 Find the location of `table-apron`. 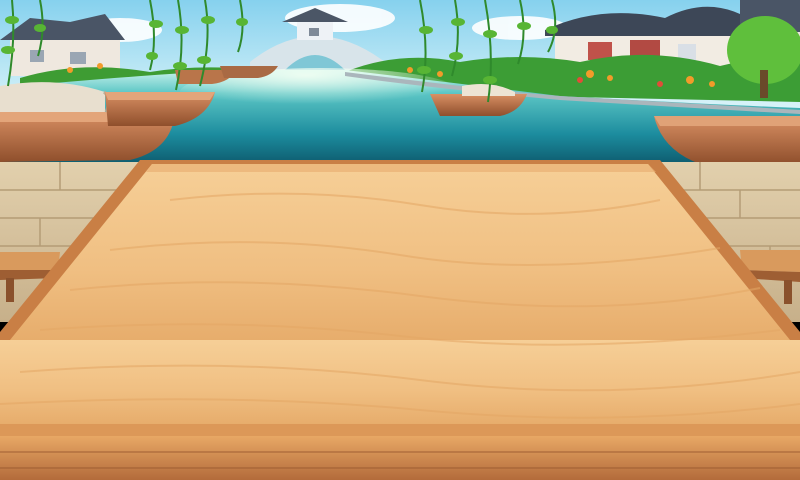

table-apron is located at coordinates (400, 458).